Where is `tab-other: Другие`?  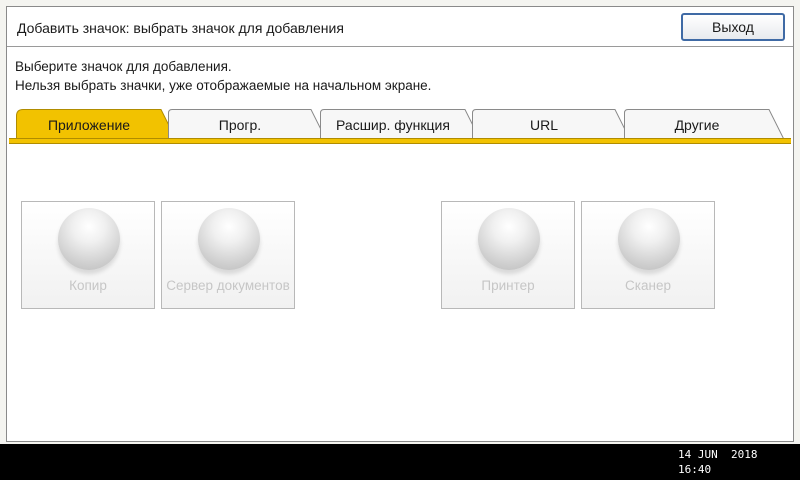
tab-other: Другие is located at coordinates (704, 123).